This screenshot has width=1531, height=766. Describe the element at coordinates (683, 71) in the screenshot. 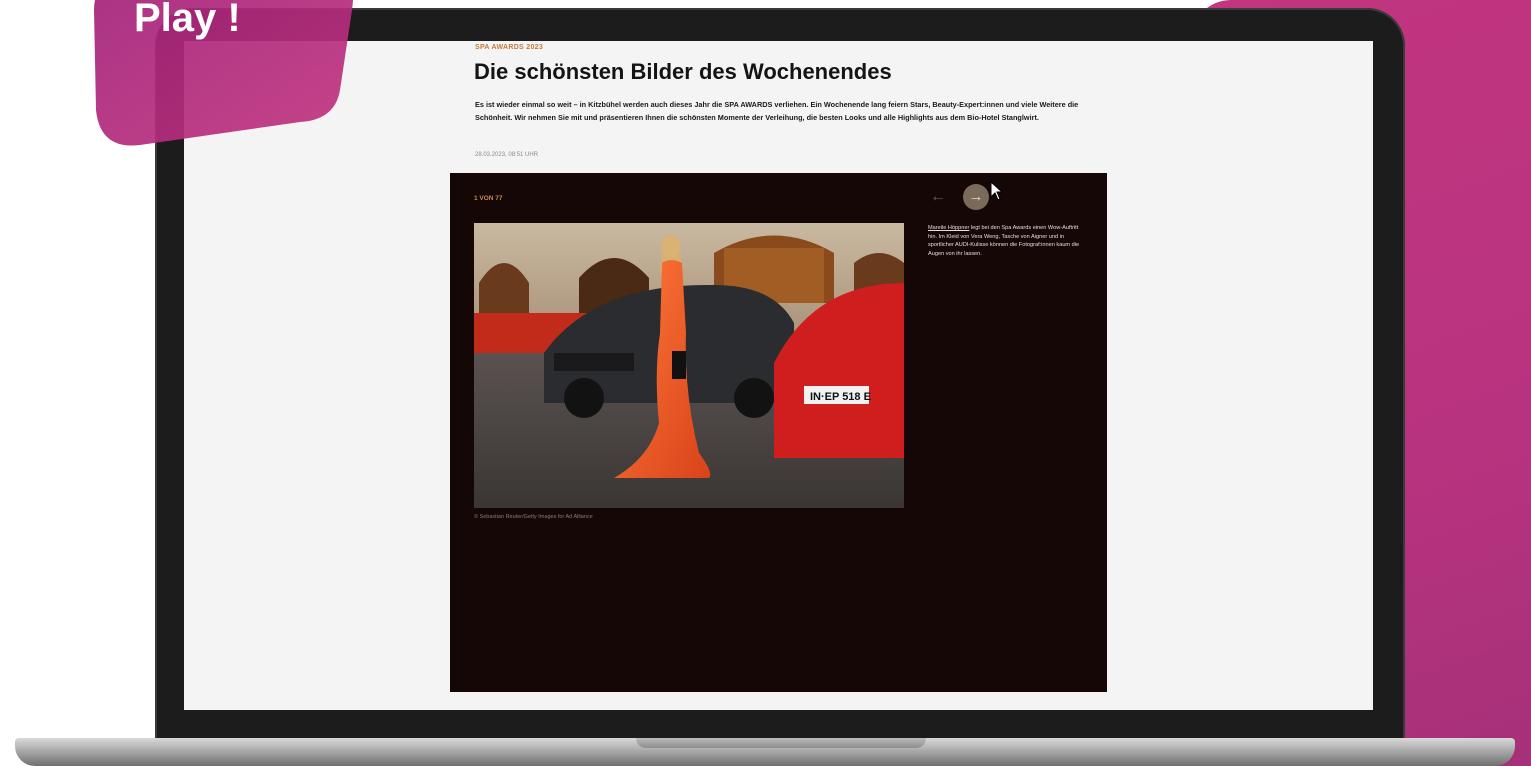

I see `article-headline: Die schönsten Bilder des Wochenendes` at that location.